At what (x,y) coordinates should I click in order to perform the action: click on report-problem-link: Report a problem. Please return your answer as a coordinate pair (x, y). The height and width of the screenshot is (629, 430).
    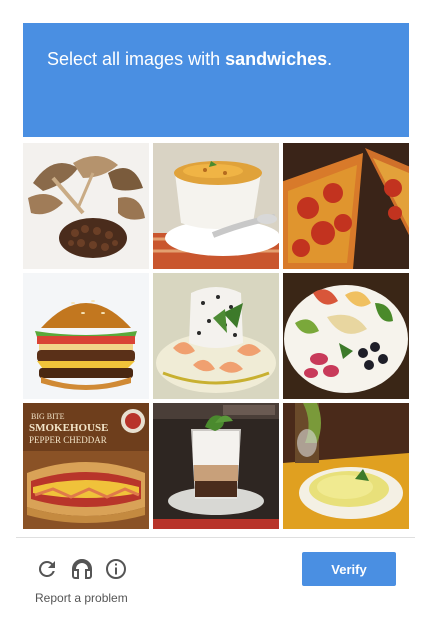
    Looking at the image, I should click on (81, 598).